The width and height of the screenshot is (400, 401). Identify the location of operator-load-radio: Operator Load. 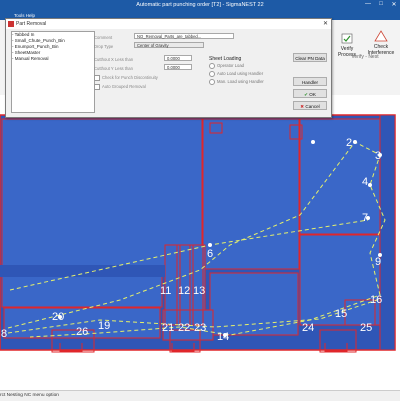
(226, 66).